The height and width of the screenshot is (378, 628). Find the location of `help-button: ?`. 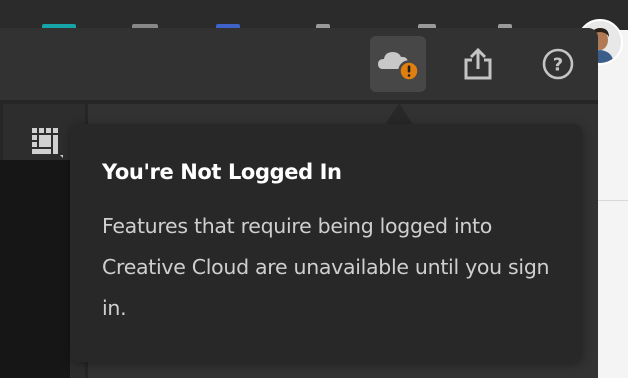

help-button: ? is located at coordinates (558, 64).